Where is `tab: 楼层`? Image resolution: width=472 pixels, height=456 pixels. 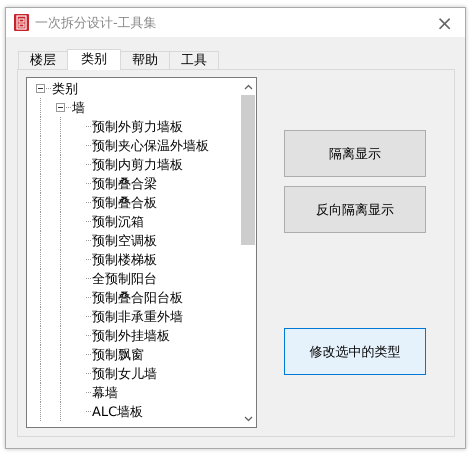
tab: 楼层 is located at coordinates (43, 60).